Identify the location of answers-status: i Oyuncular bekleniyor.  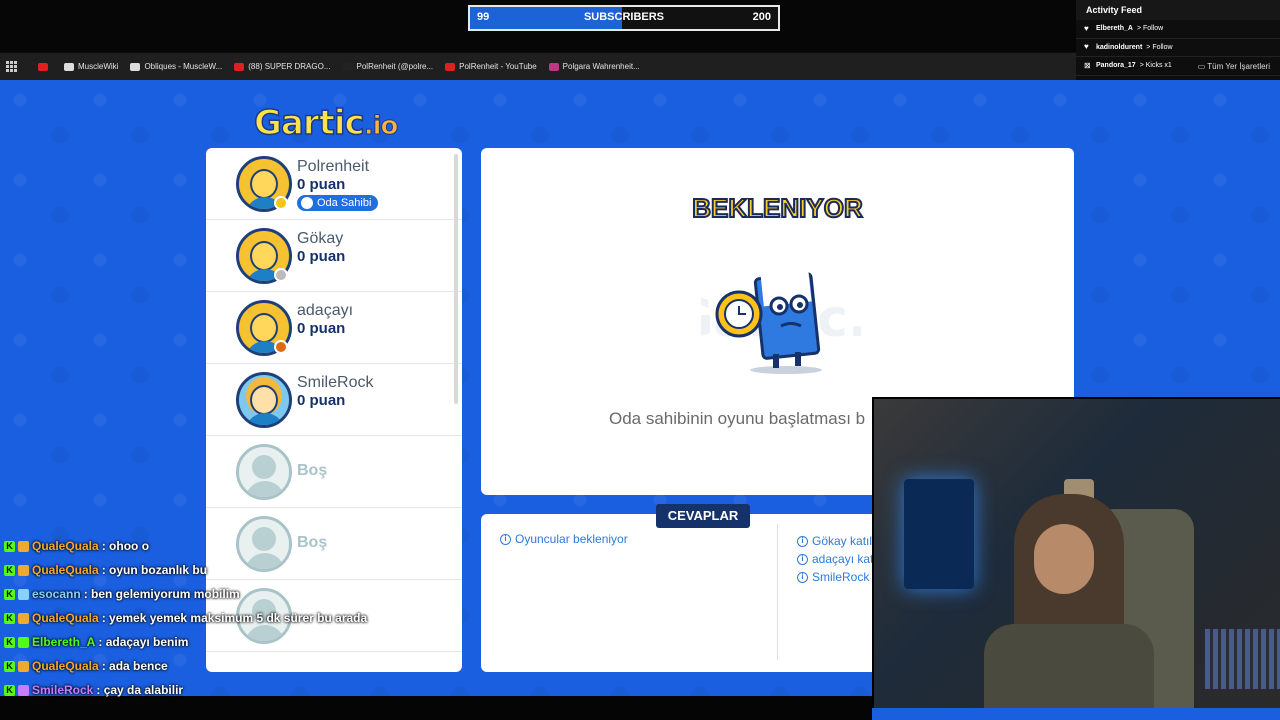
(564, 539).